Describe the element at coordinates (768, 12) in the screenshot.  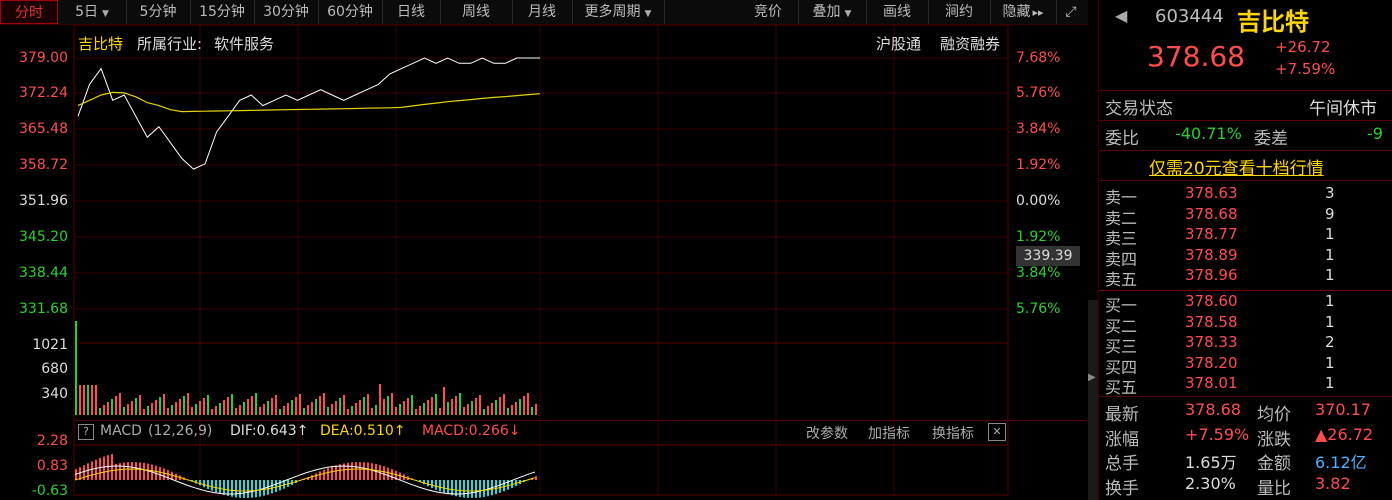
I see `auction-button: 竞价` at that location.